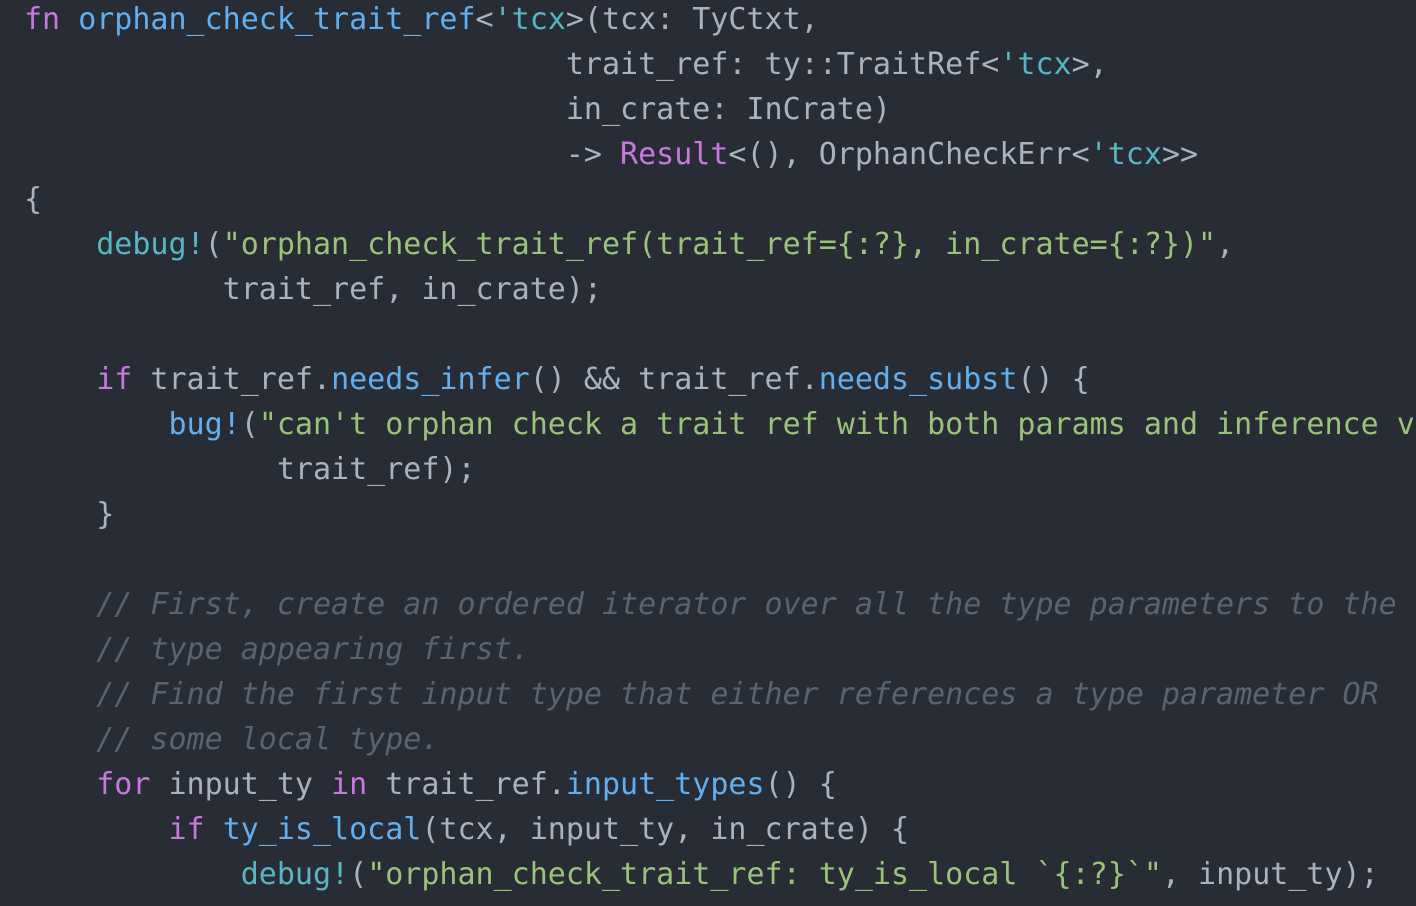 The image size is (1416, 906). What do you see at coordinates (123, 784) in the screenshot?
I see `code-token: for` at bounding box center [123, 784].